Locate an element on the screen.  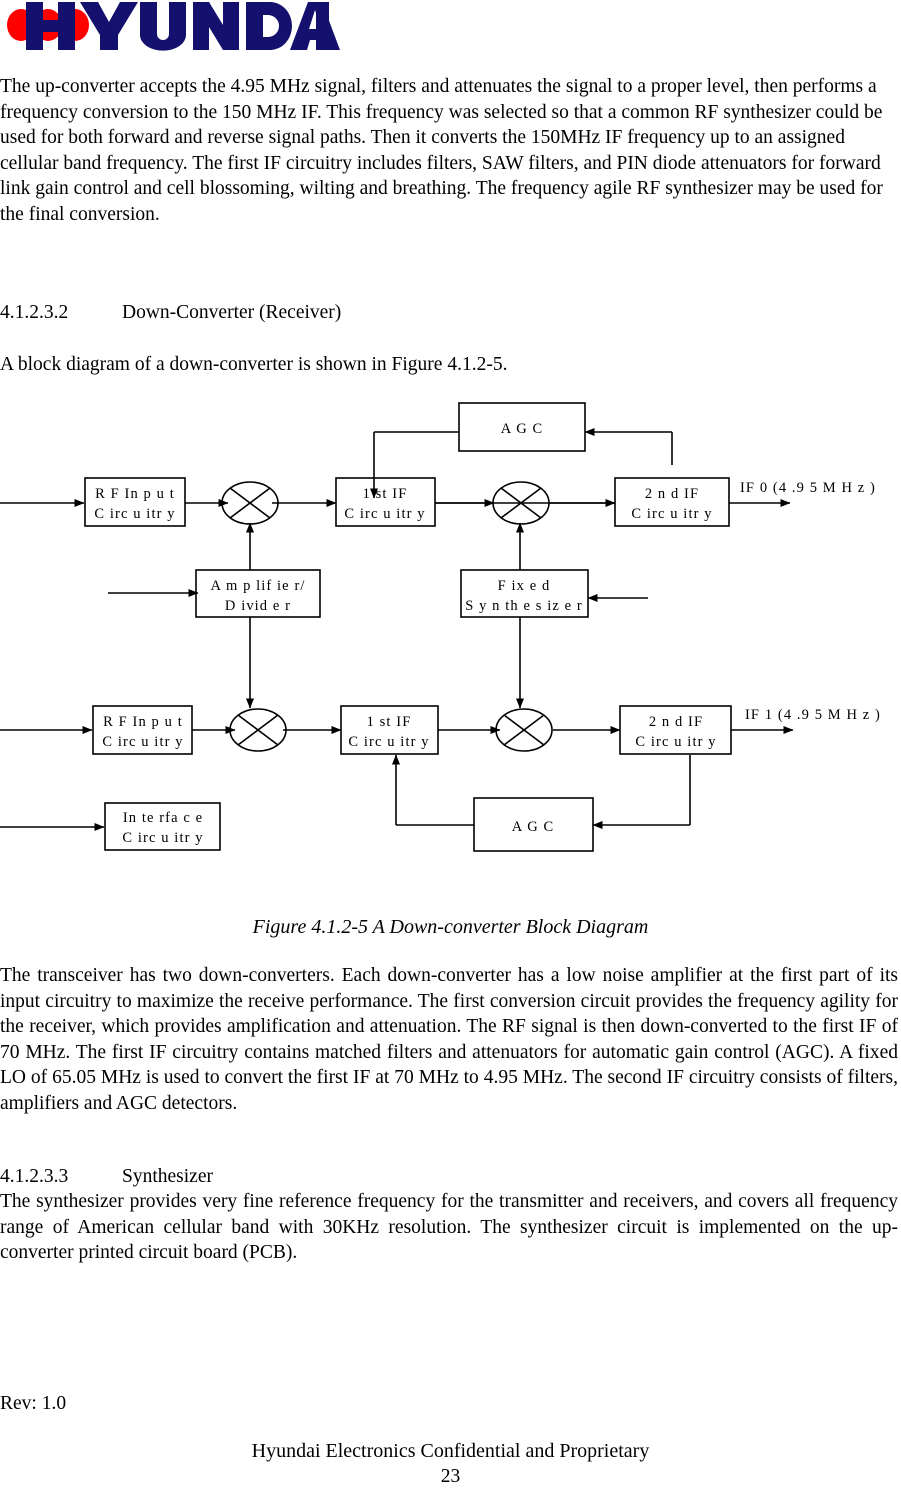
label-amplifier-1: A m p lif ie r/ is located at coordinates (257, 586).